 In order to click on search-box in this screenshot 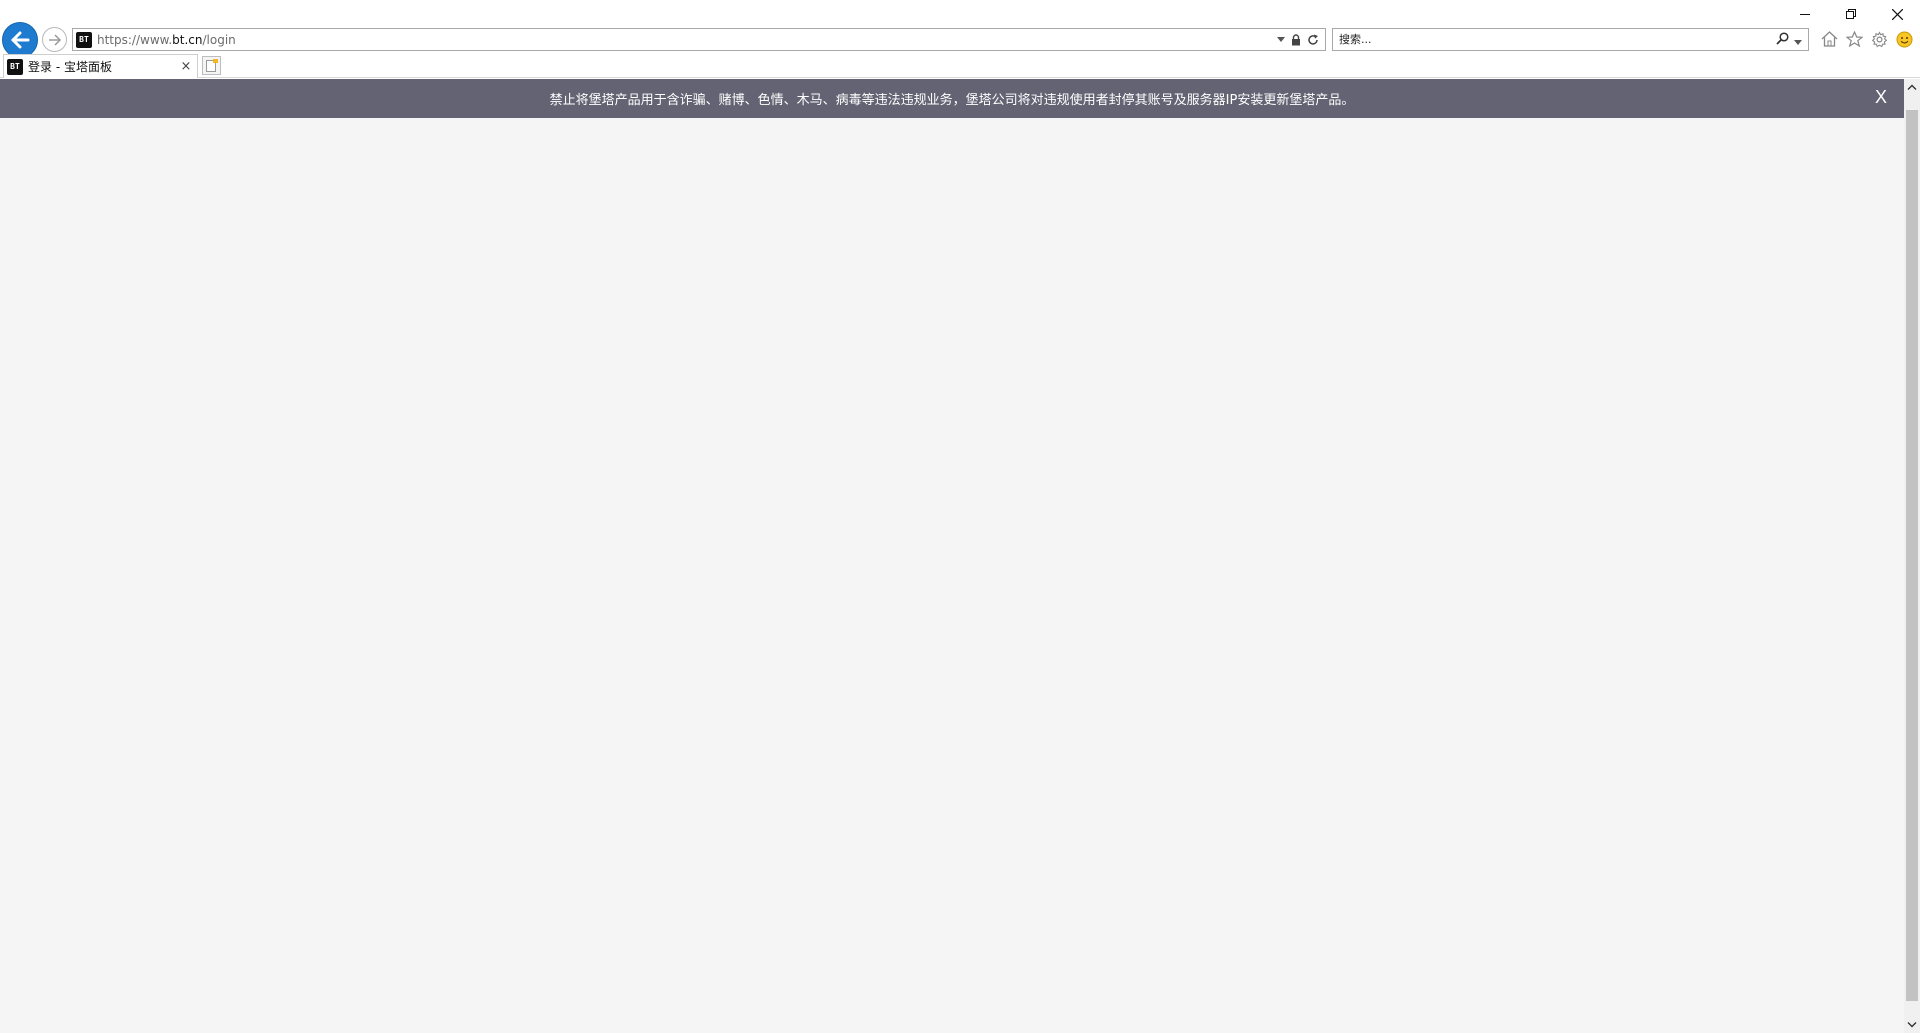, I will do `click(1570, 39)`.